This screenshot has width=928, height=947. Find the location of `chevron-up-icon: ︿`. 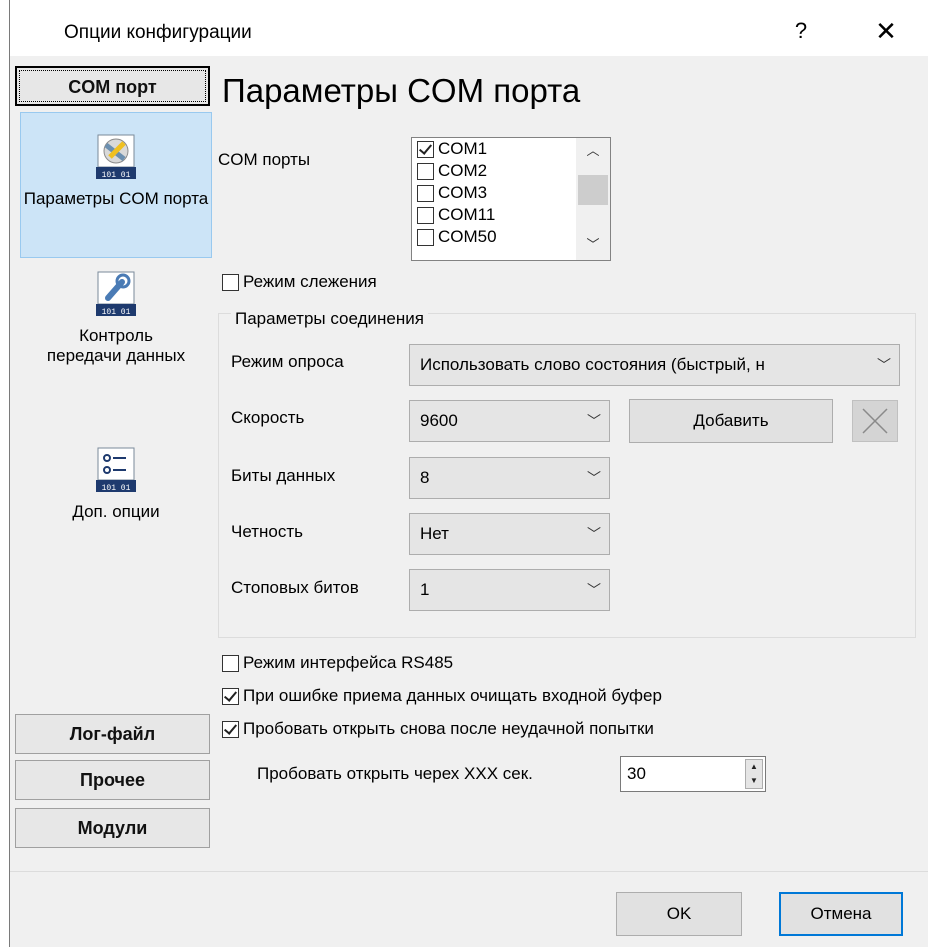

chevron-up-icon: ︿ is located at coordinates (593, 151).